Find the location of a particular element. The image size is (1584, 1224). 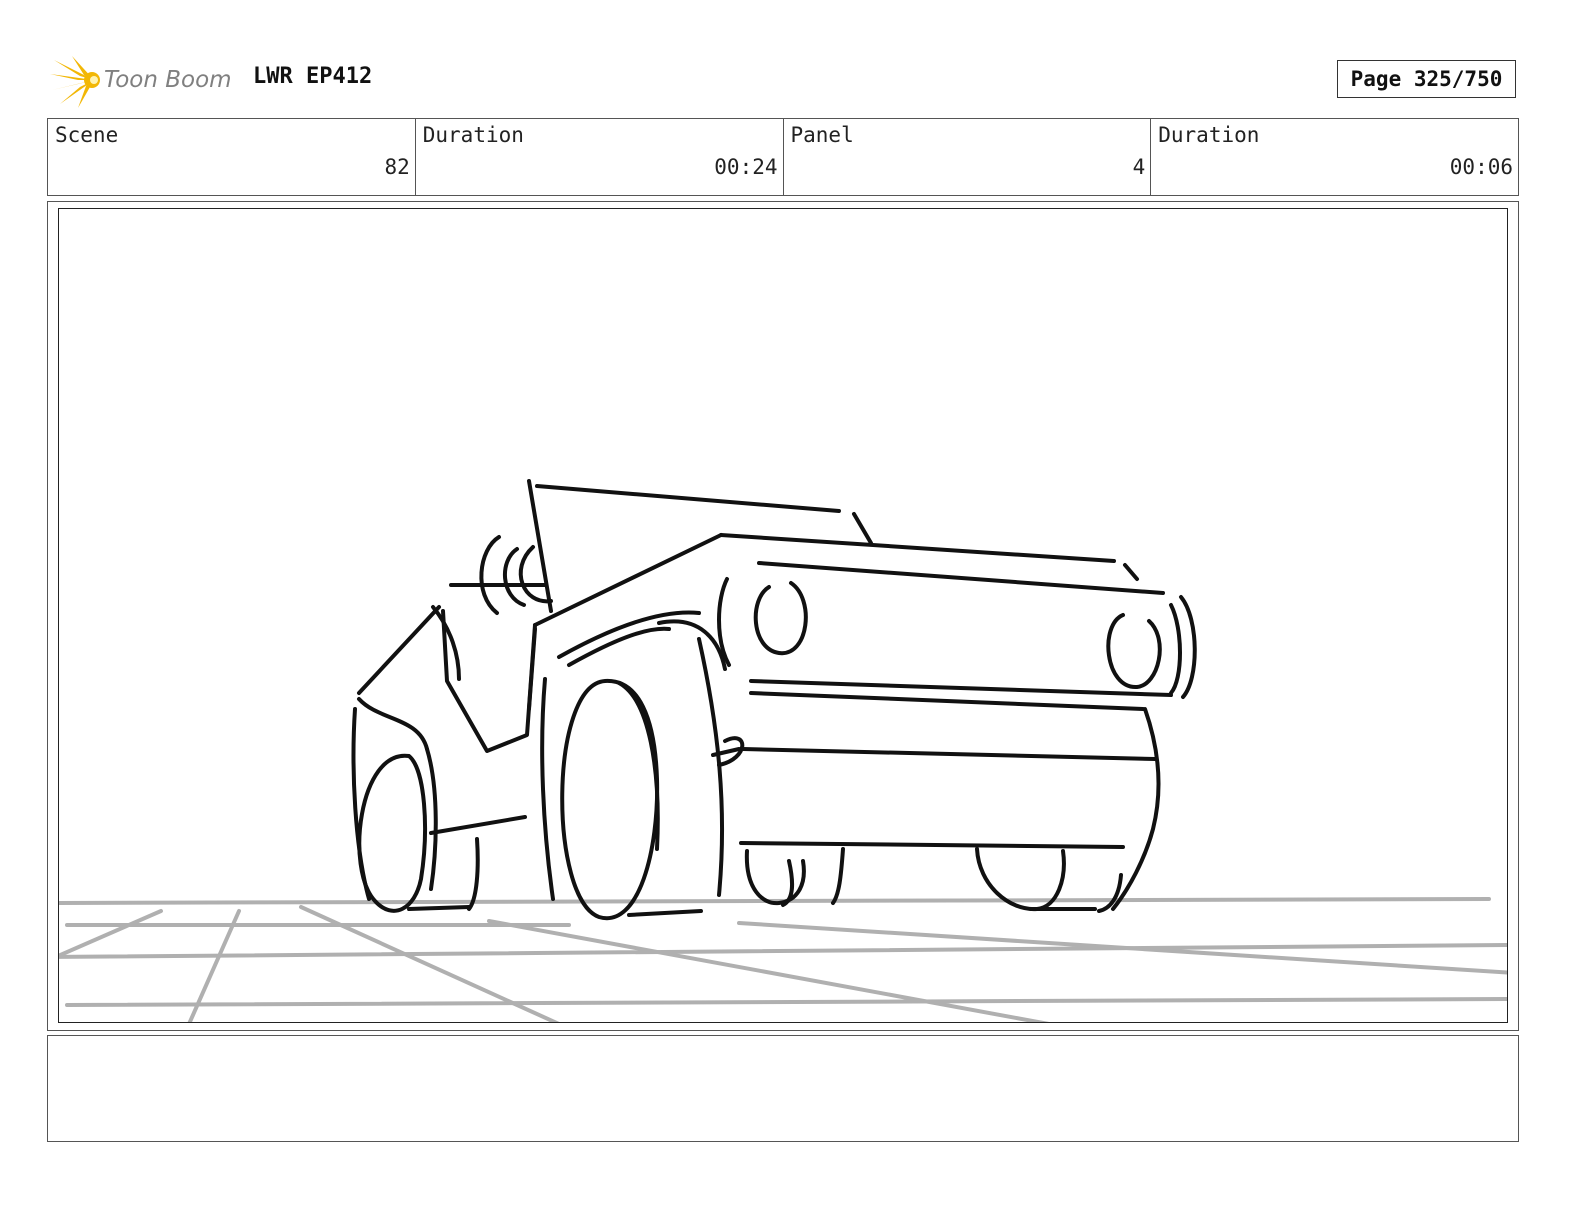

scene-value: 82 is located at coordinates (397, 167).